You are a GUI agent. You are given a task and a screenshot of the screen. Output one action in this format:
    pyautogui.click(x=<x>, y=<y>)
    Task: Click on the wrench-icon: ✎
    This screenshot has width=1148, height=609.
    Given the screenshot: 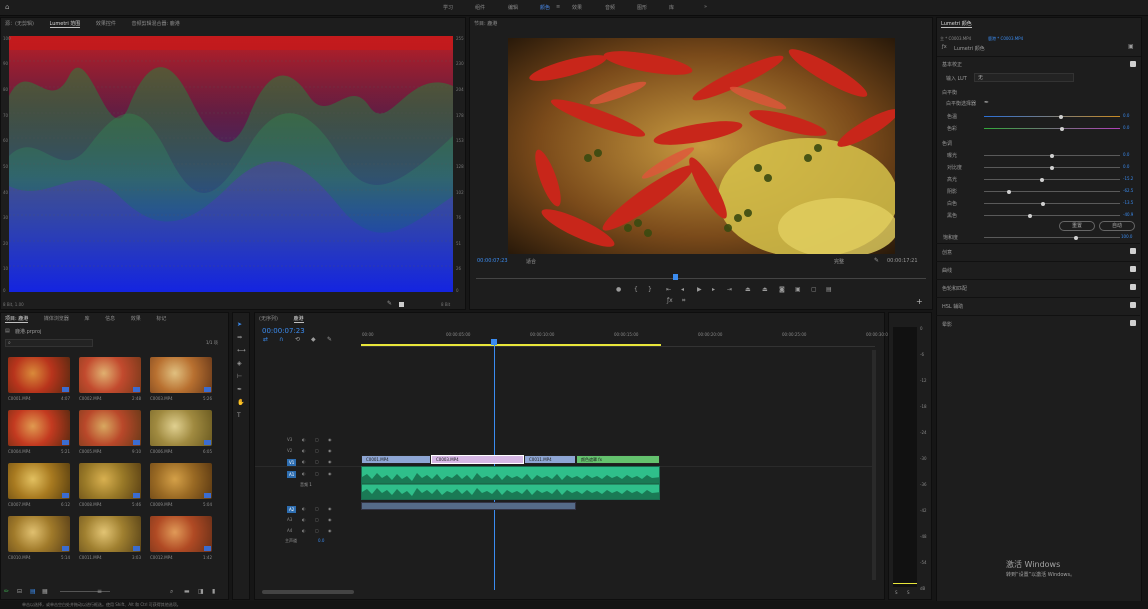 What is the action you would take?
    pyautogui.click(x=389, y=303)
    